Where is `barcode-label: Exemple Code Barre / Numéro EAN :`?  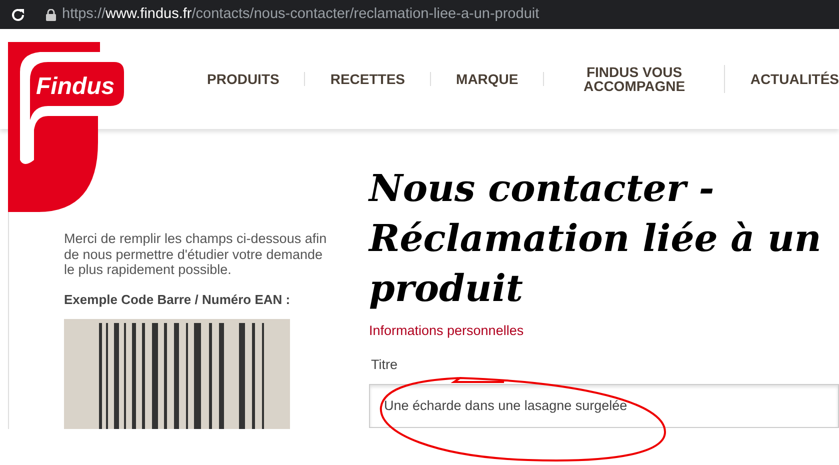 barcode-label: Exemple Code Barre / Numéro EAN : is located at coordinates (178, 299).